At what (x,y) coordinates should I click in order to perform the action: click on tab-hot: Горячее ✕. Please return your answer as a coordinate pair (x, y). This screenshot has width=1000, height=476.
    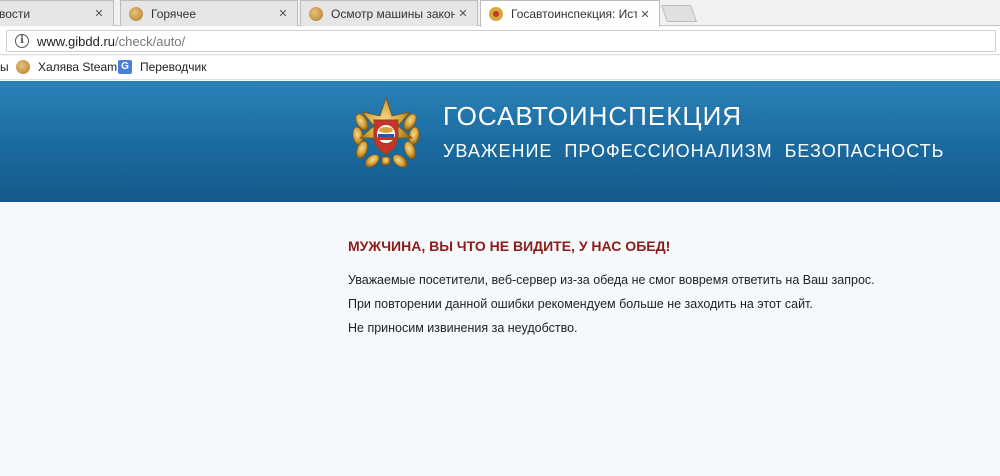
    Looking at the image, I should click on (209, 13).